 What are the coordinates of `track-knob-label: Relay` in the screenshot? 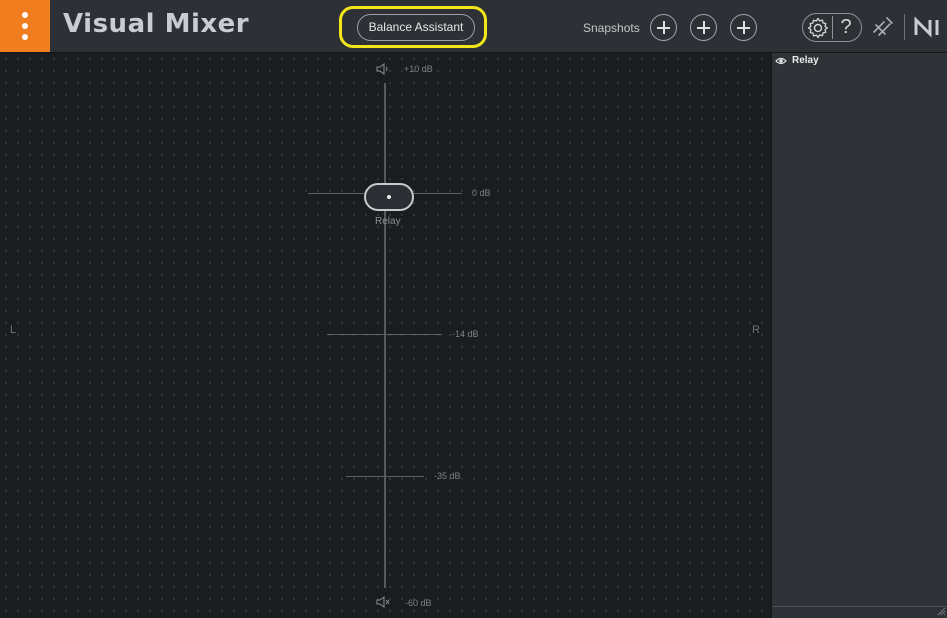 It's located at (388, 221).